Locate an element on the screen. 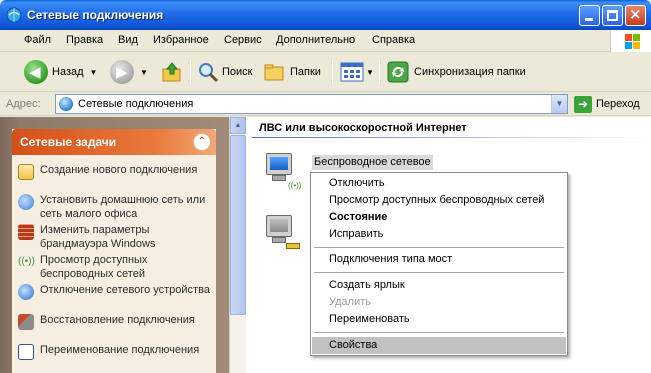 The width and height of the screenshot is (651, 373). network-tasks-title: Сетевые задачи is located at coordinates (68, 142).